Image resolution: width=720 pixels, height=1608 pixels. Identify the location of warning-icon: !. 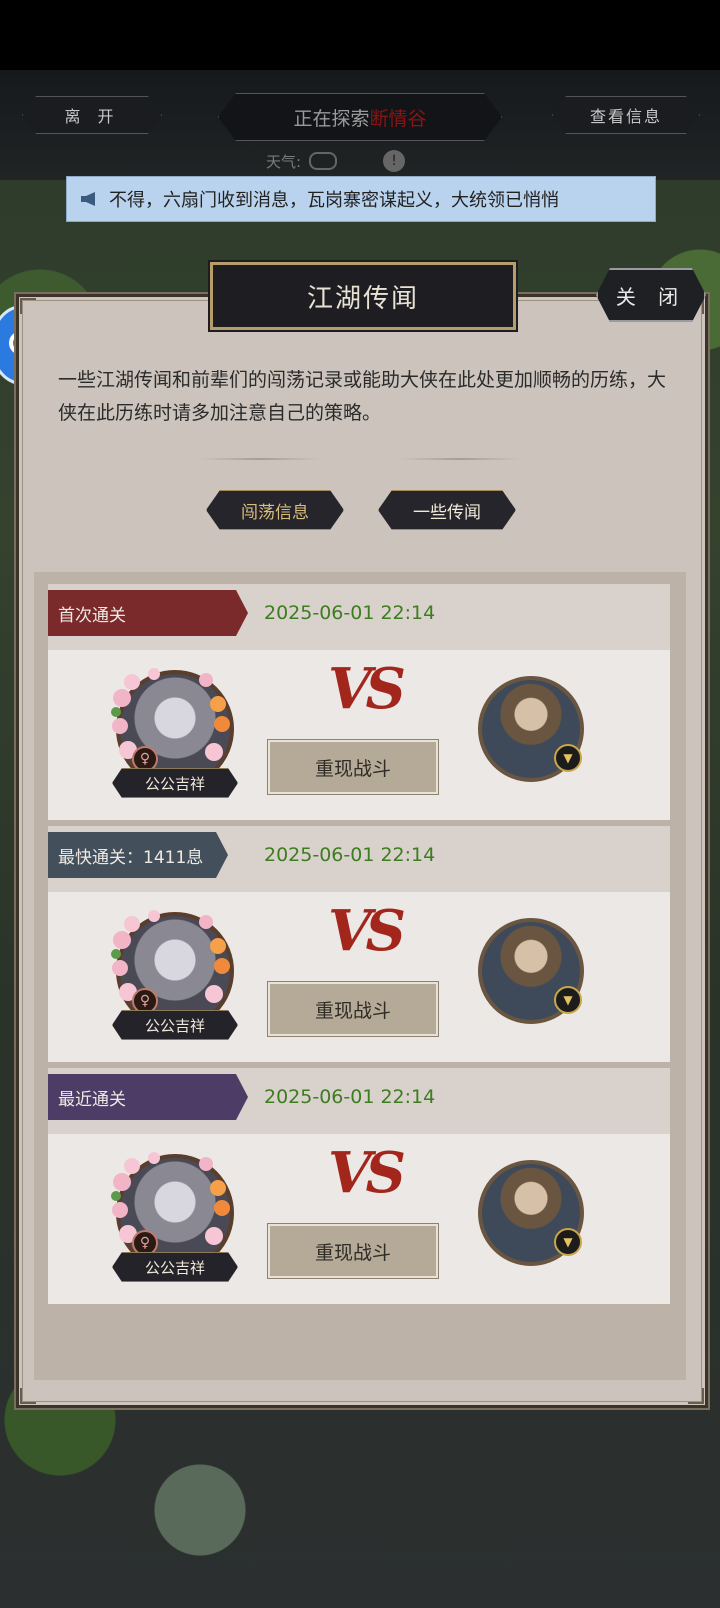
(394, 161).